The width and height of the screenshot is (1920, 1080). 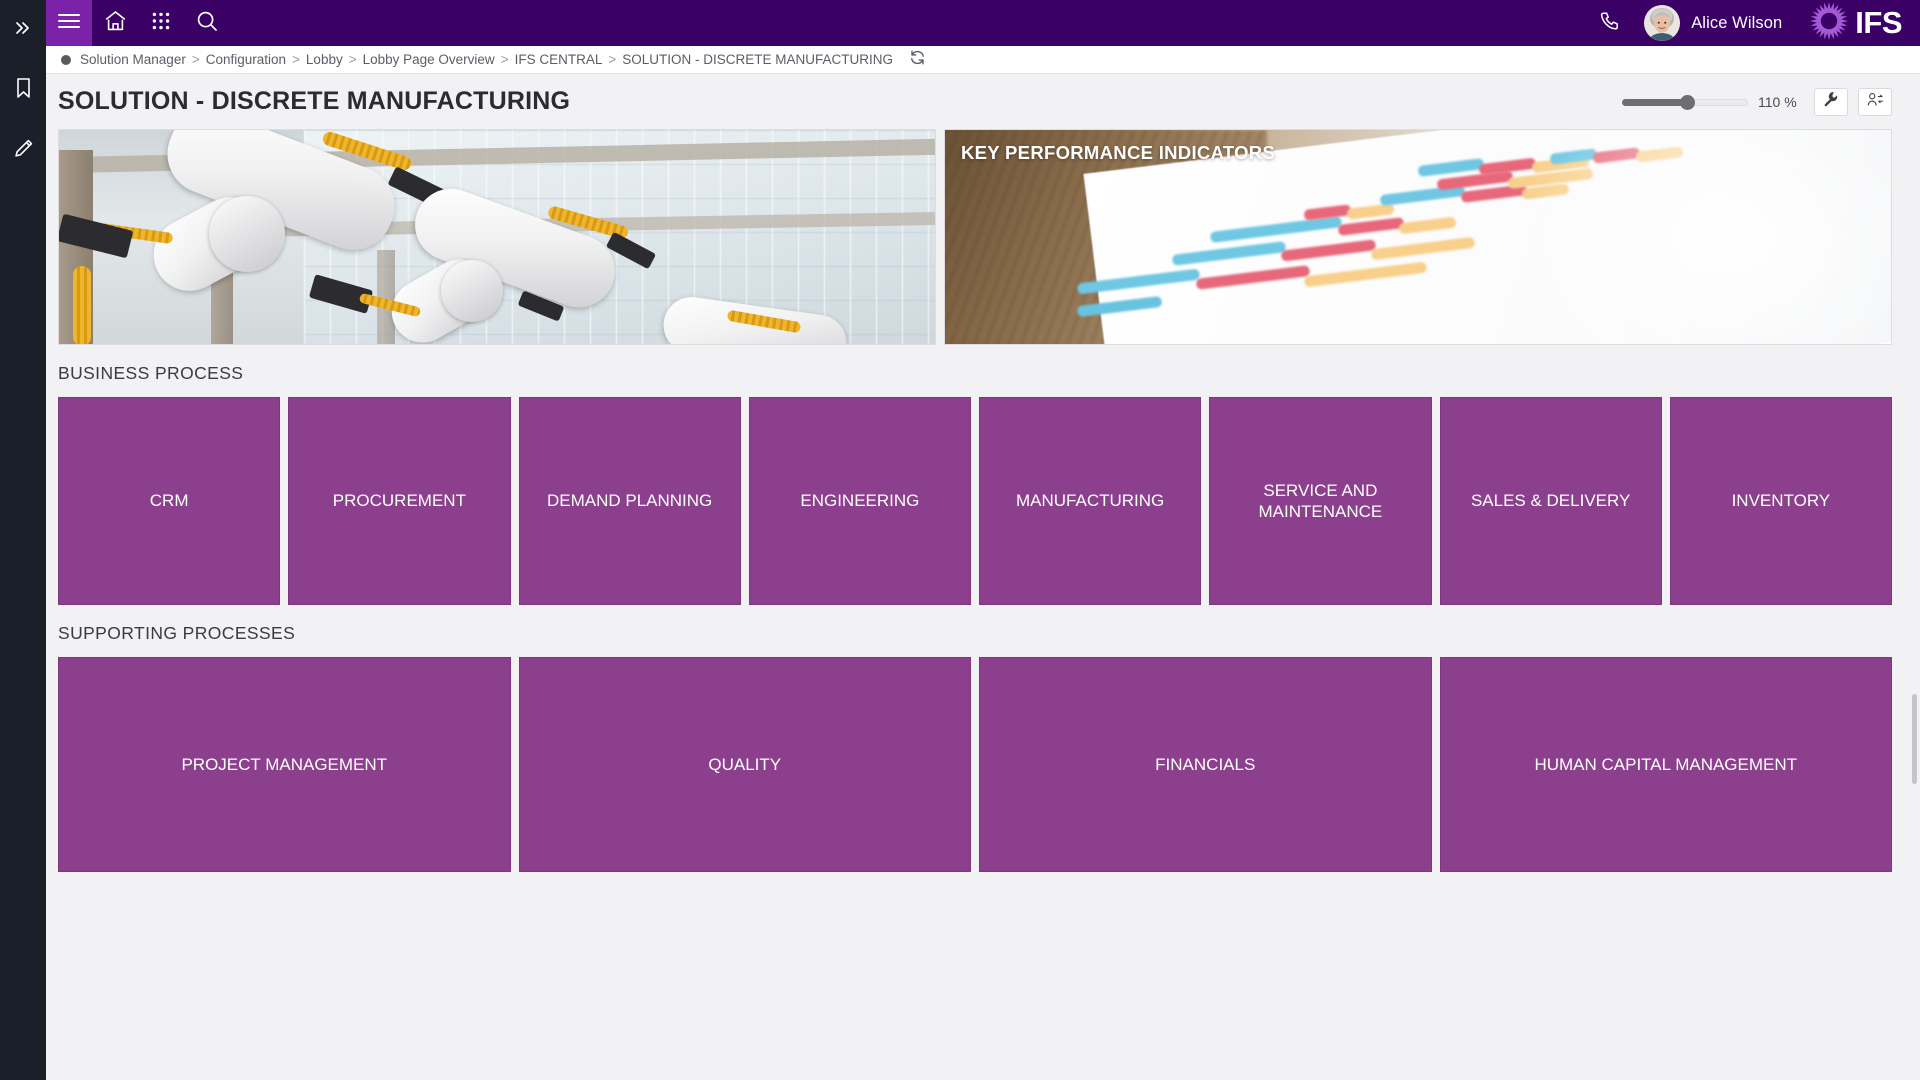 I want to click on ifs-logo: IFS, so click(x=1855, y=23).